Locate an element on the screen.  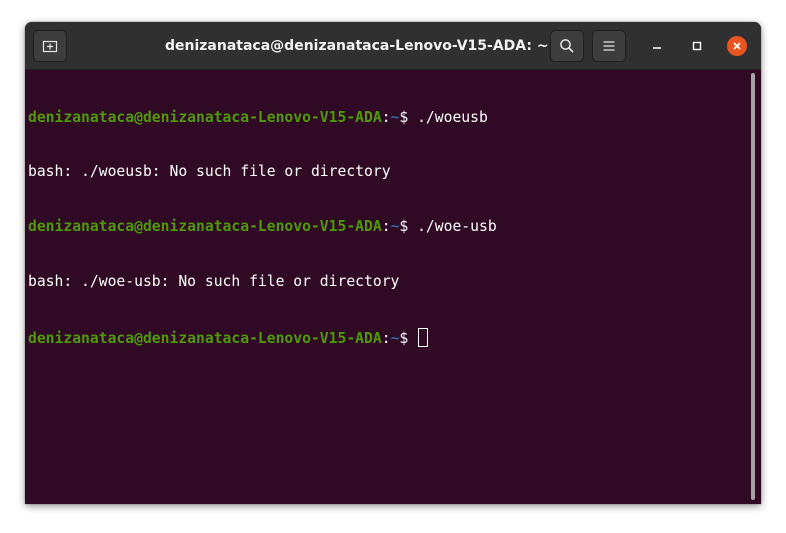
minimize-icon is located at coordinates (657, 48).